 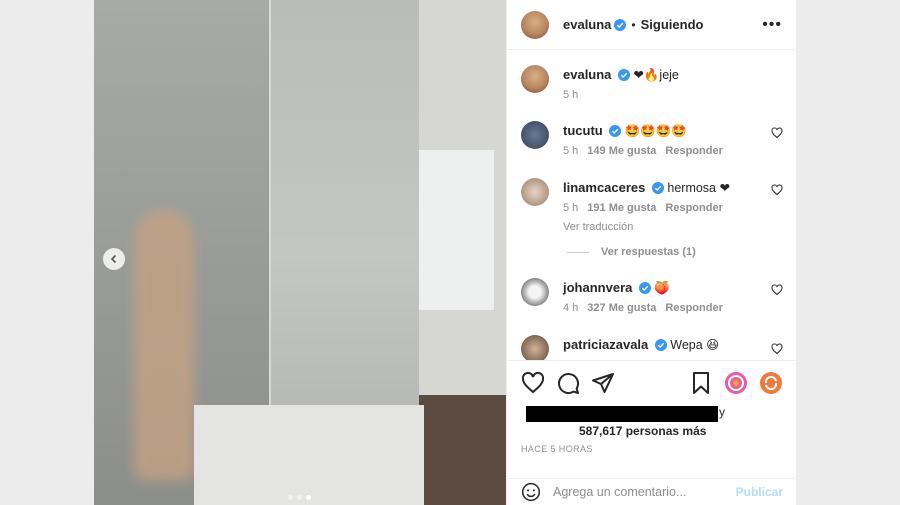 I want to click on view-replies-label: Ver respuestas (1), so click(x=648, y=252).